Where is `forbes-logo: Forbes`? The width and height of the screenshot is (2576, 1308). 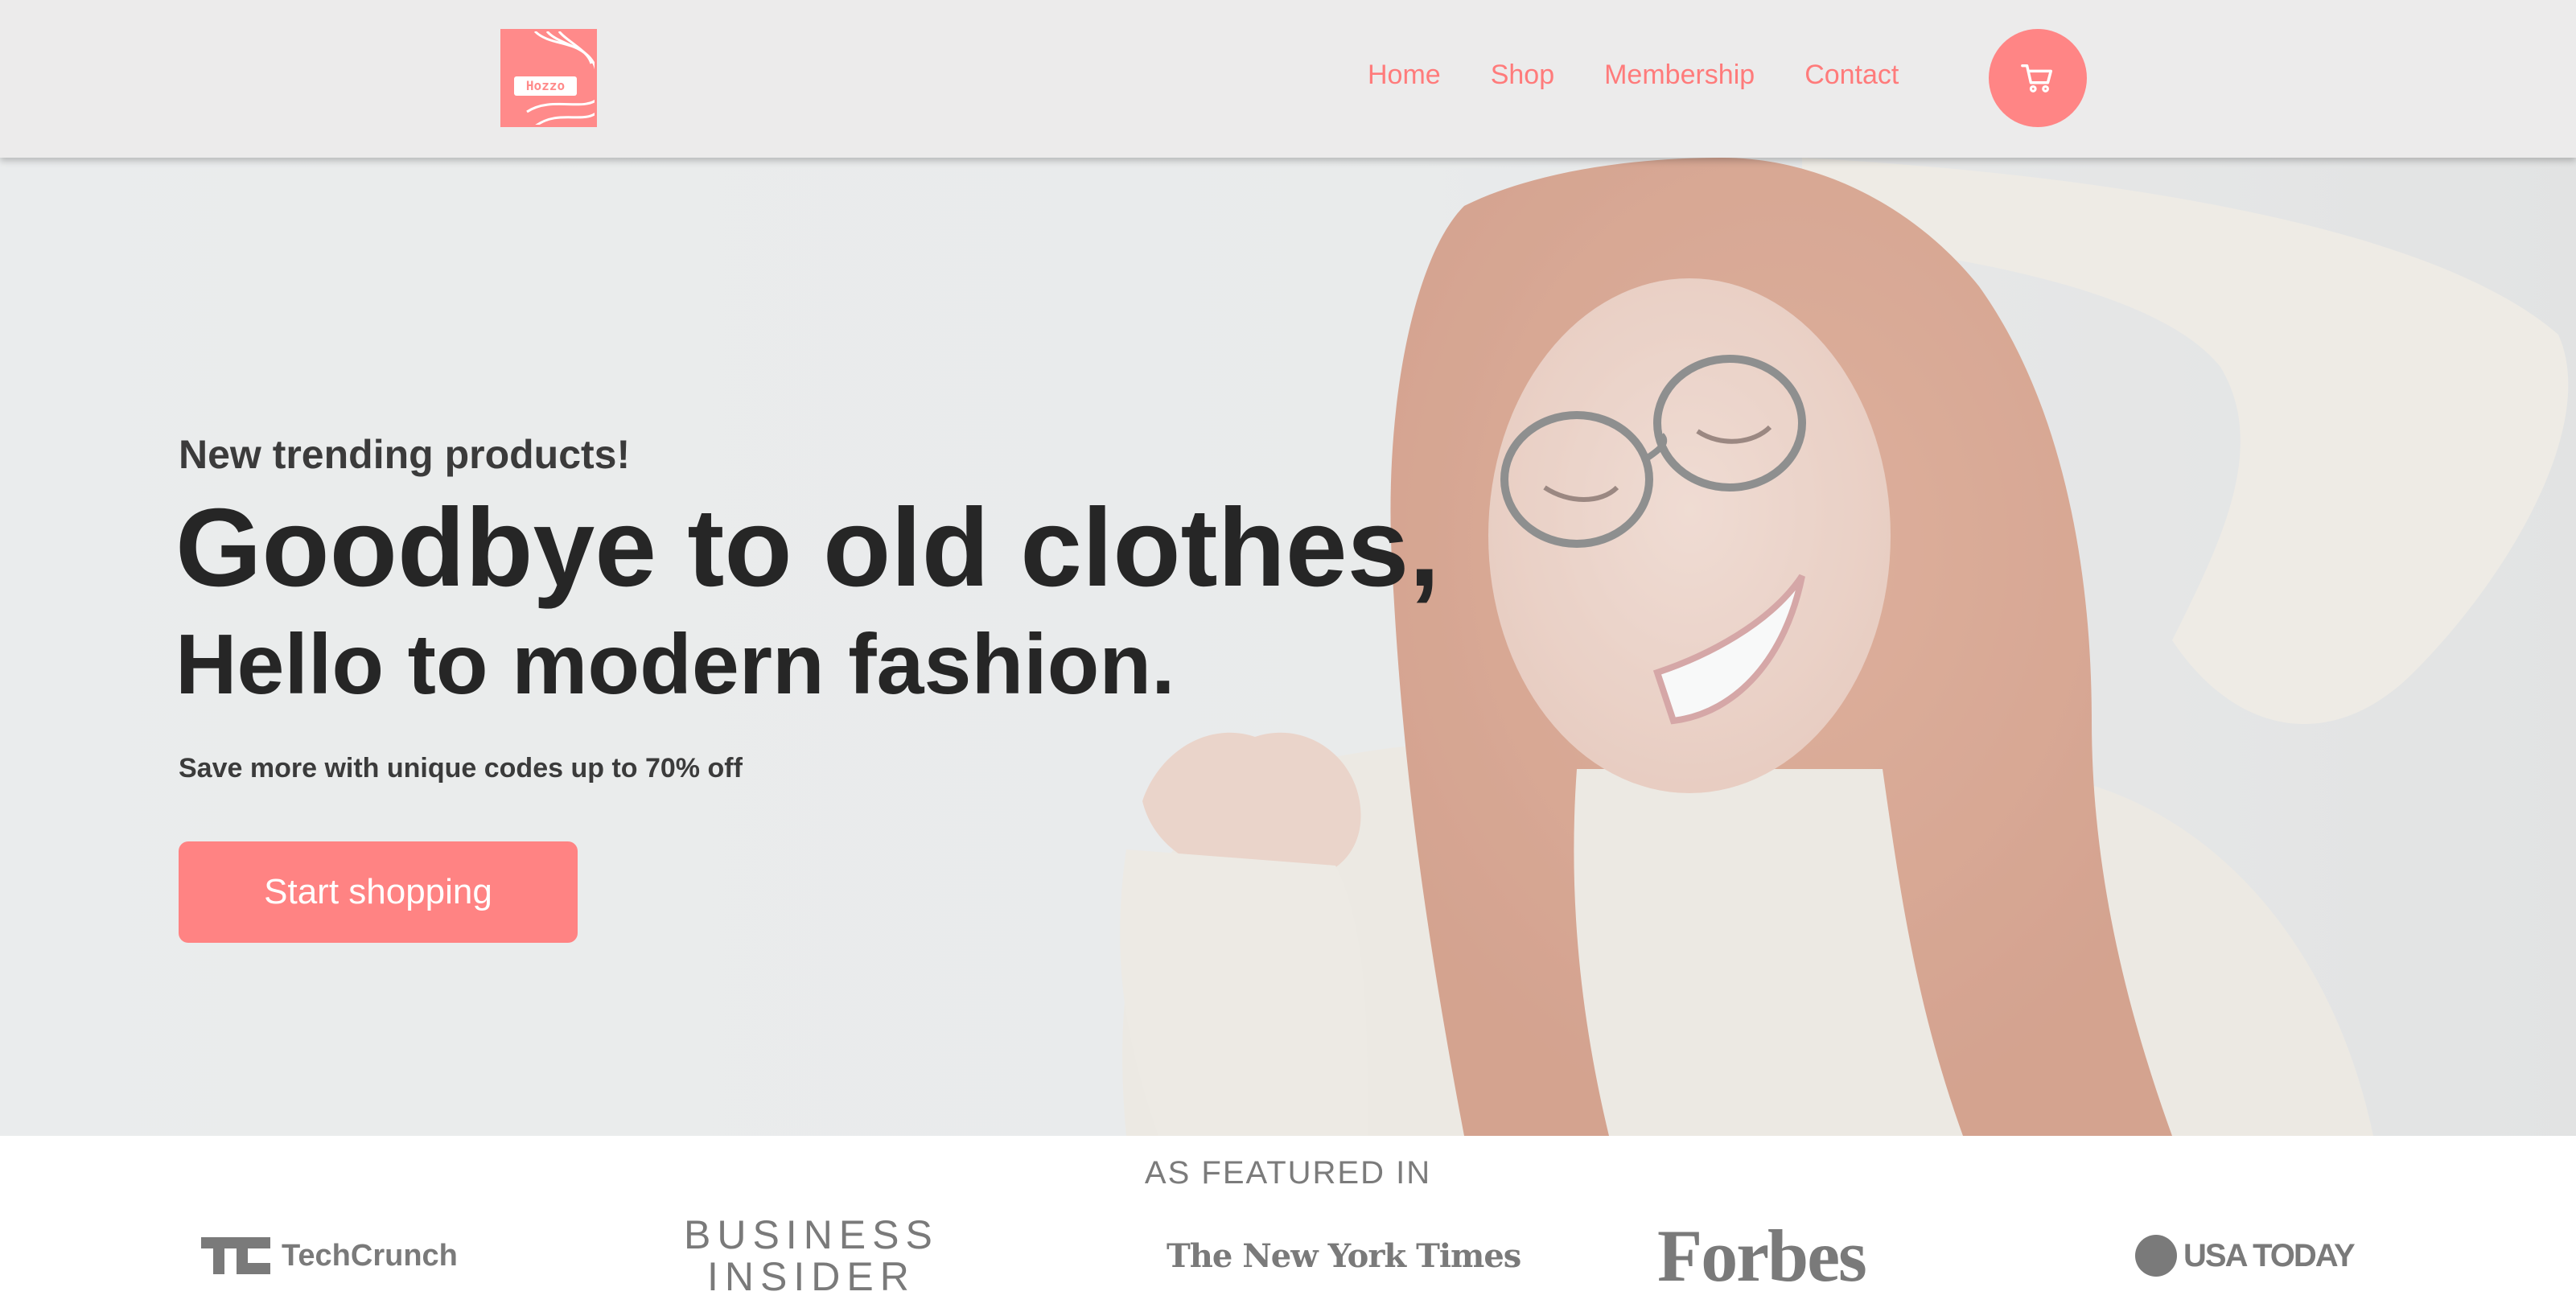
forbes-logo: Forbes is located at coordinates (1762, 1255).